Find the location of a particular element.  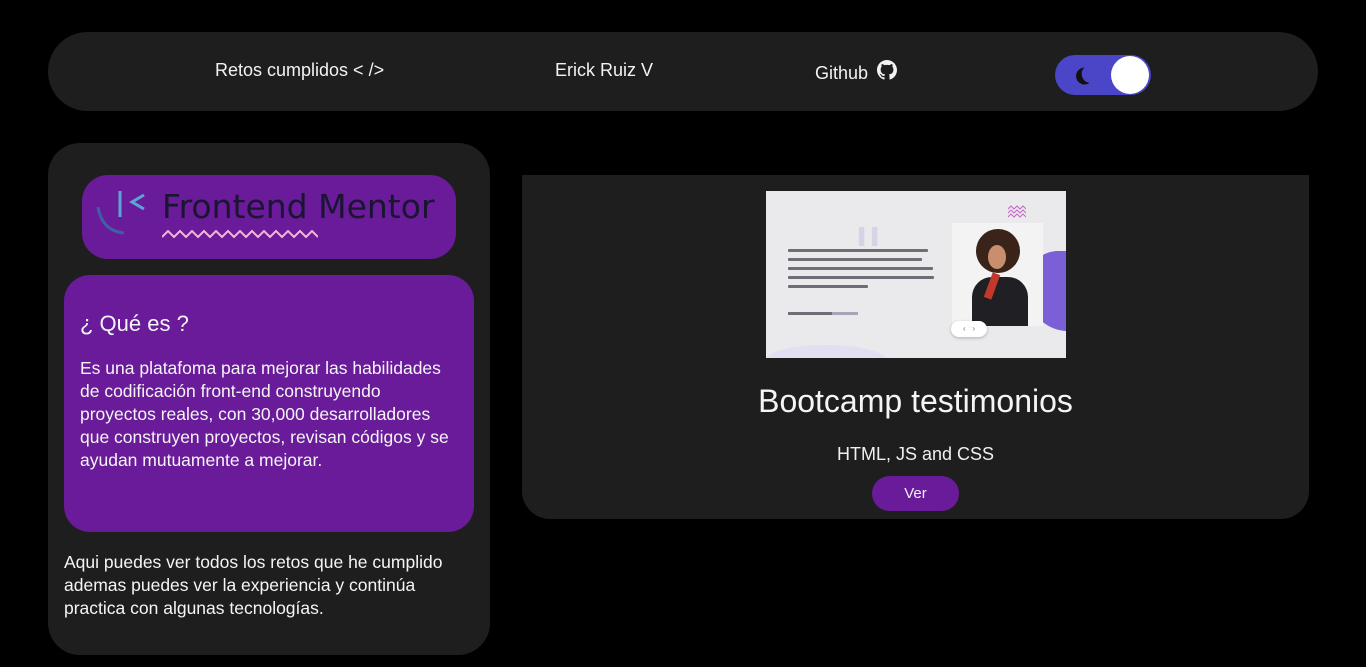

toggle-knob is located at coordinates (1130, 75).